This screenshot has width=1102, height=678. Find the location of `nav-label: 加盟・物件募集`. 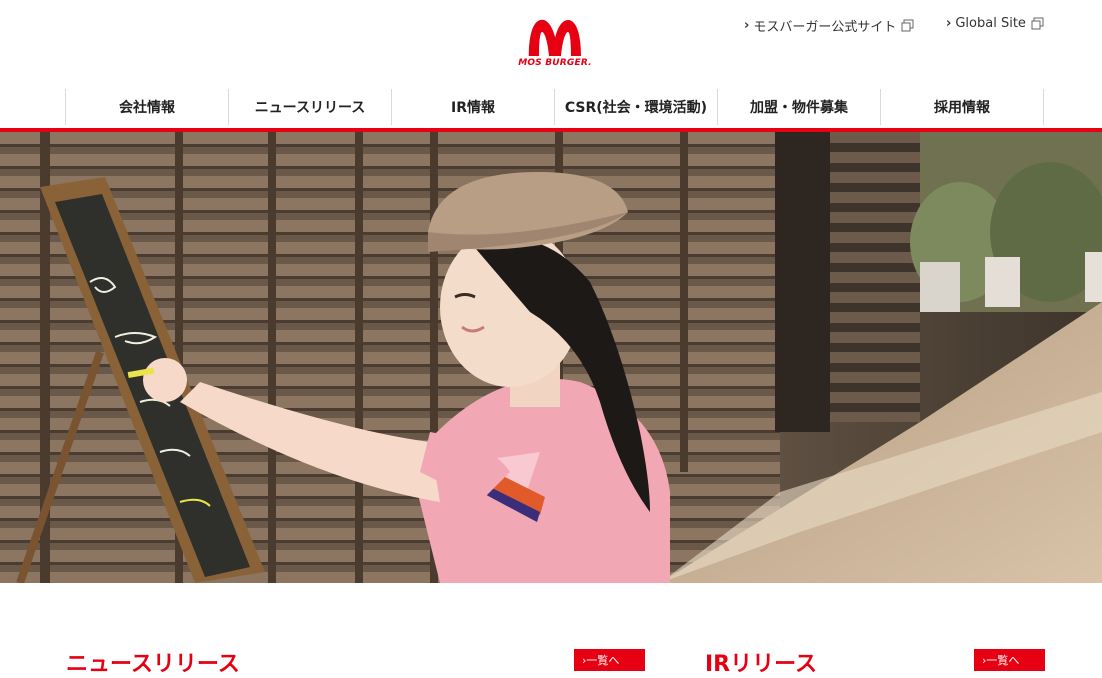

nav-label: 加盟・物件募集 is located at coordinates (799, 108).